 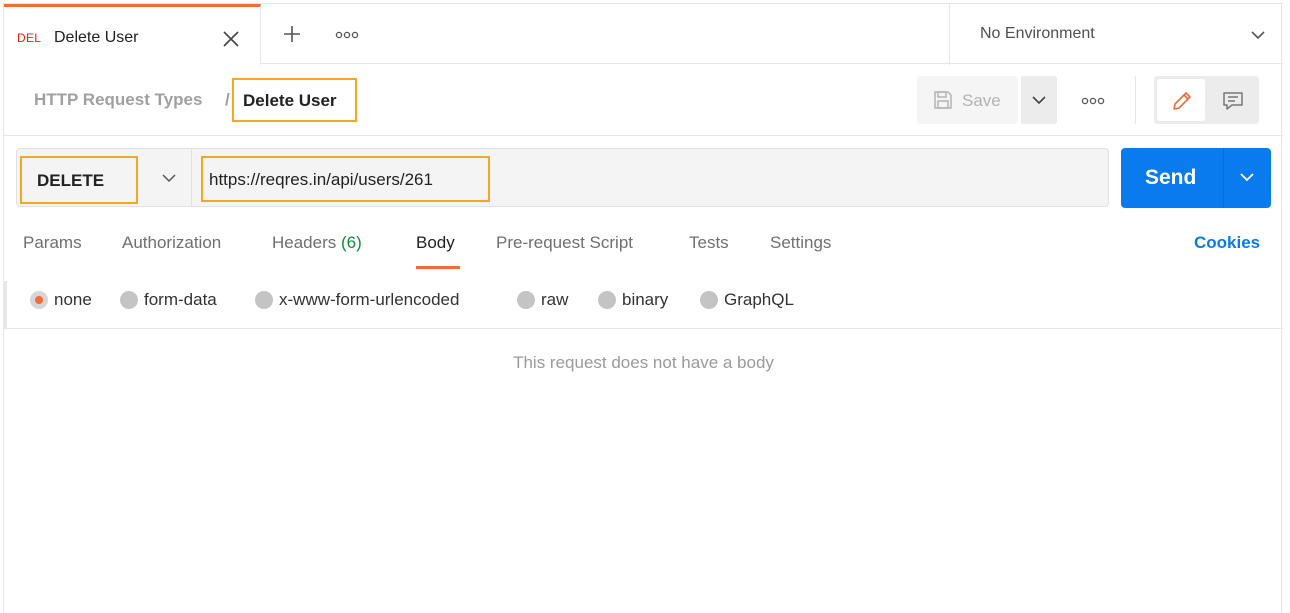 I want to click on active-tab-indicator, so click(x=438, y=267).